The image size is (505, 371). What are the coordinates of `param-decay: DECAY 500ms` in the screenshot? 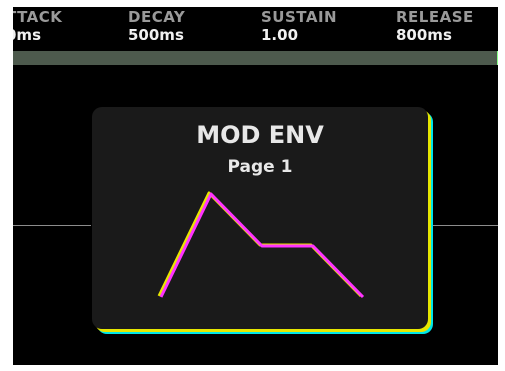 It's located at (156, 26).